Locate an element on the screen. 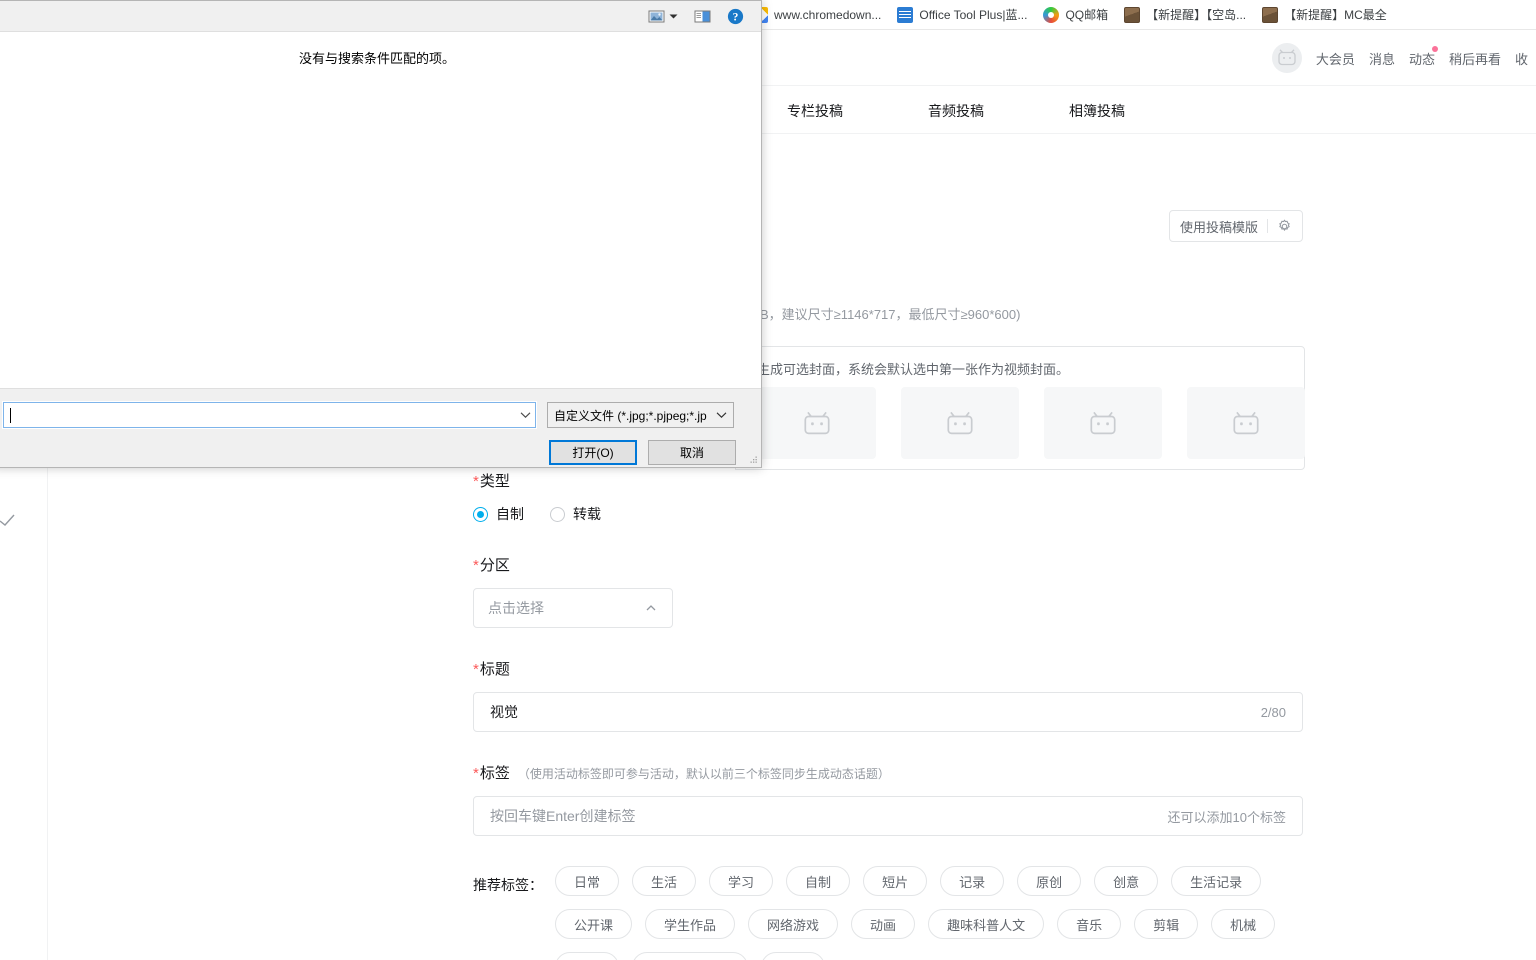  nav-link-messages: 消息 is located at coordinates (1382, 58).